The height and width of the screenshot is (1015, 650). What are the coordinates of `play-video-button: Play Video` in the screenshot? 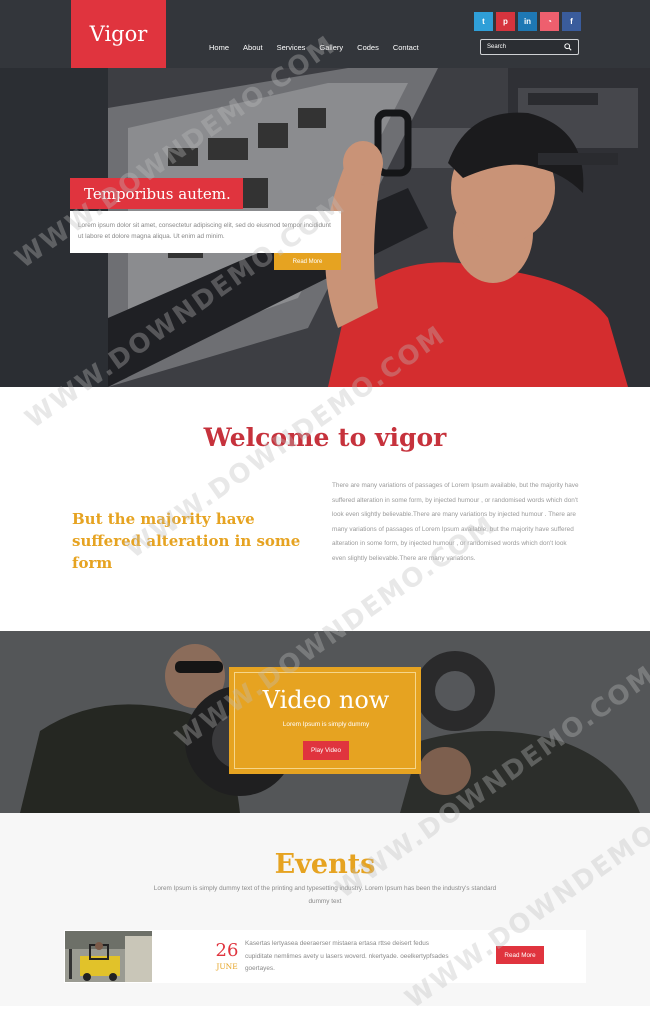 It's located at (326, 750).